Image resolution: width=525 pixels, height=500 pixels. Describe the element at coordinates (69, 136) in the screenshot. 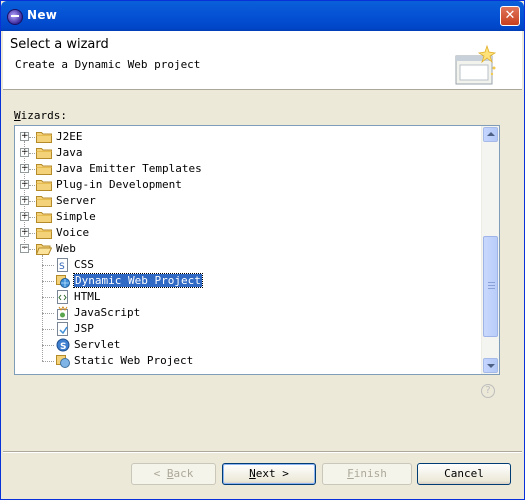

I see `tree-item-label: J2EE` at that location.